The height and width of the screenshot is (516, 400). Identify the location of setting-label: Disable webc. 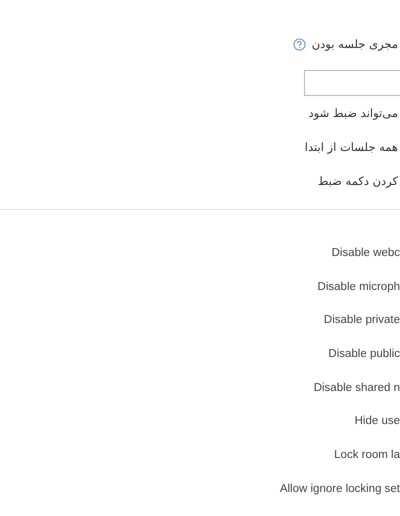
(366, 252).